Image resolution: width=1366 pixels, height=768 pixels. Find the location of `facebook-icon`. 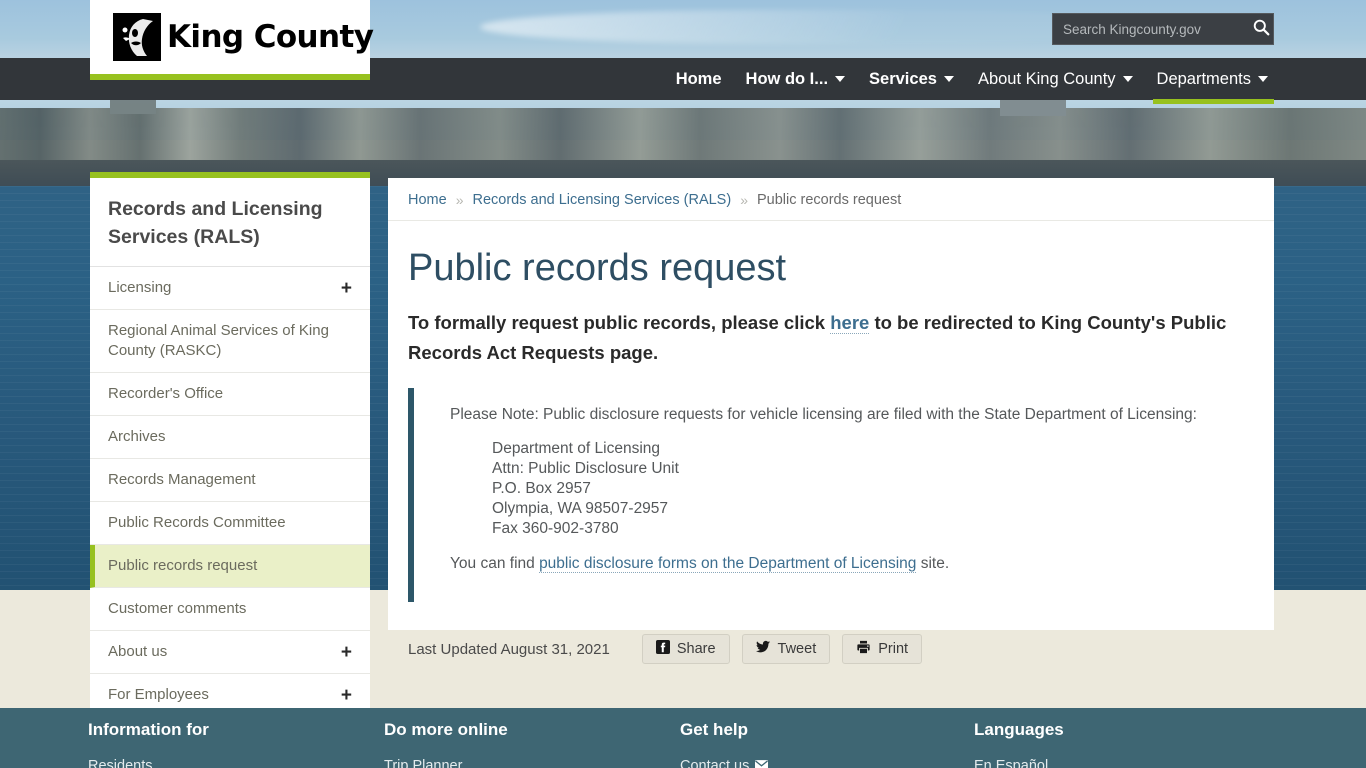

facebook-icon is located at coordinates (662, 649).